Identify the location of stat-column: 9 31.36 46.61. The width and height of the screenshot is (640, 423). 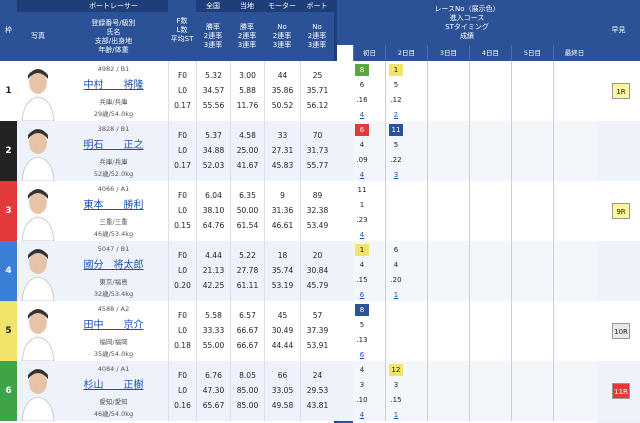
(282, 211).